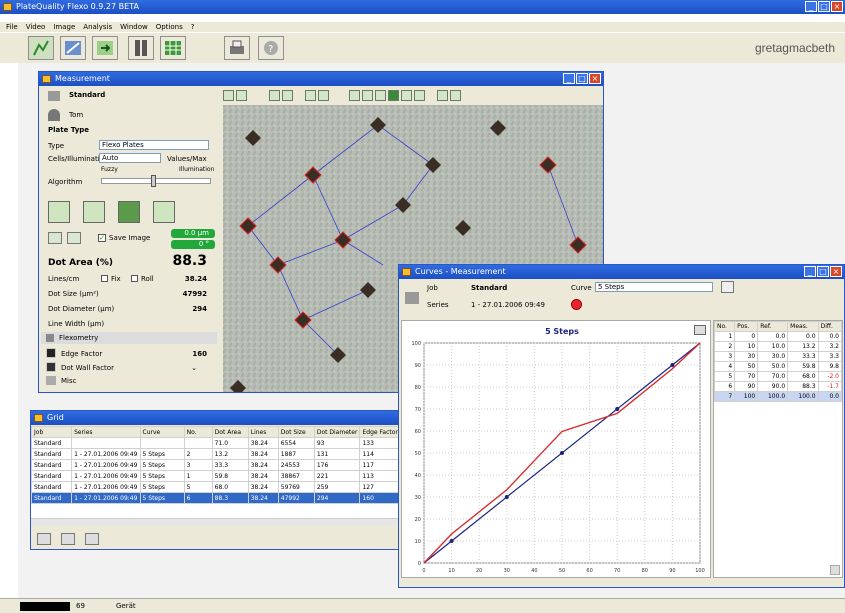  What do you see at coordinates (52, 432) in the screenshot?
I see `grid-column-header: Job` at bounding box center [52, 432].